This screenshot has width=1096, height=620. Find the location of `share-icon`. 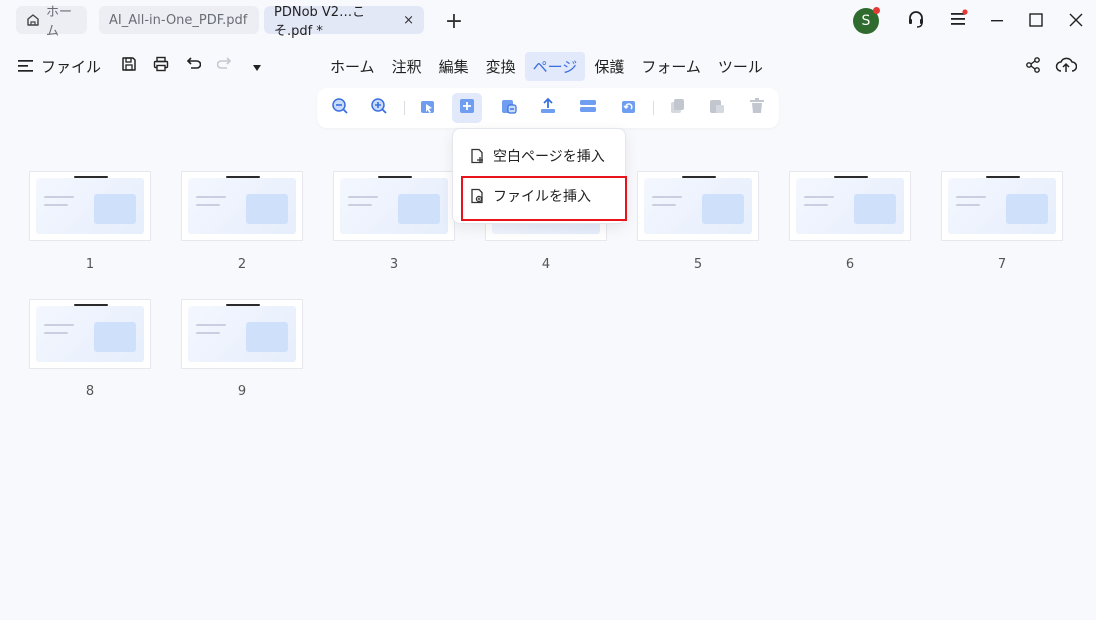

share-icon is located at coordinates (1033, 67).